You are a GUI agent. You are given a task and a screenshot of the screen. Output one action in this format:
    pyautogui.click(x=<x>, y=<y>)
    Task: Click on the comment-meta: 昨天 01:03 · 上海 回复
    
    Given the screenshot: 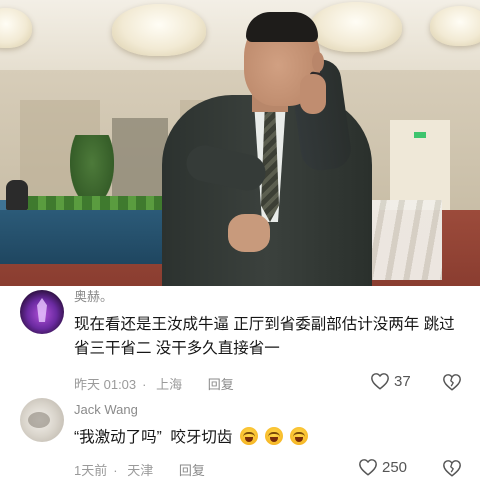 What is the action you would take?
    pyautogui.click(x=157, y=383)
    